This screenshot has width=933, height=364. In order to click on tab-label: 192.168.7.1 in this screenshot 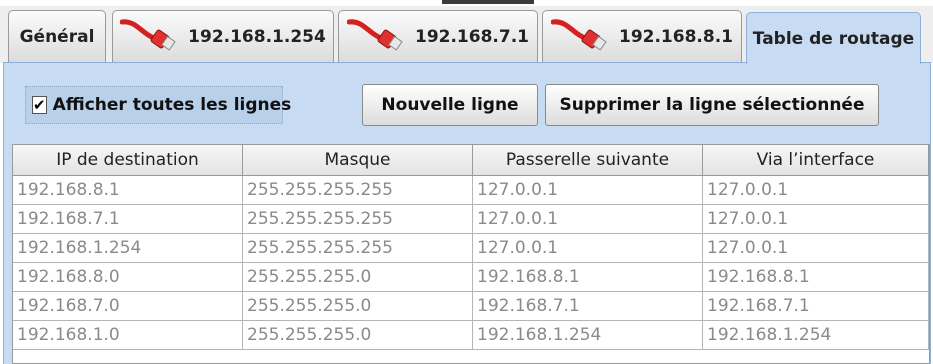, I will do `click(471, 36)`.